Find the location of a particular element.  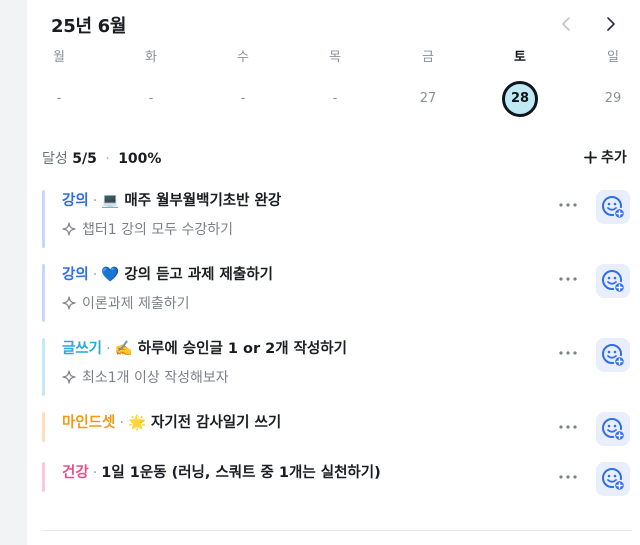

chevron-right-icon is located at coordinates (611, 24).